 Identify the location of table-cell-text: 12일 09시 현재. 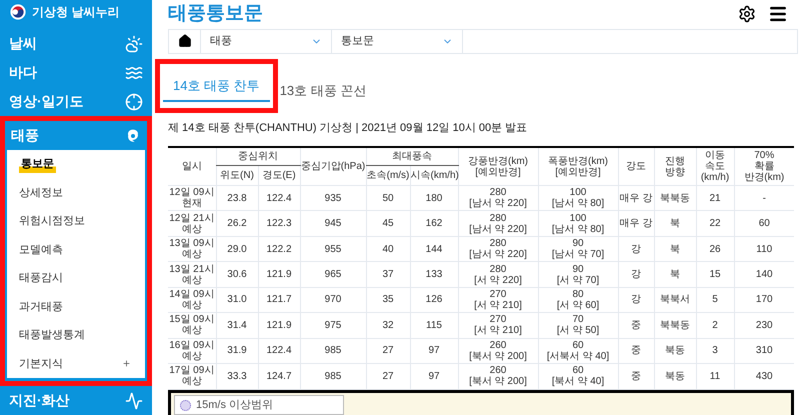
(192, 198).